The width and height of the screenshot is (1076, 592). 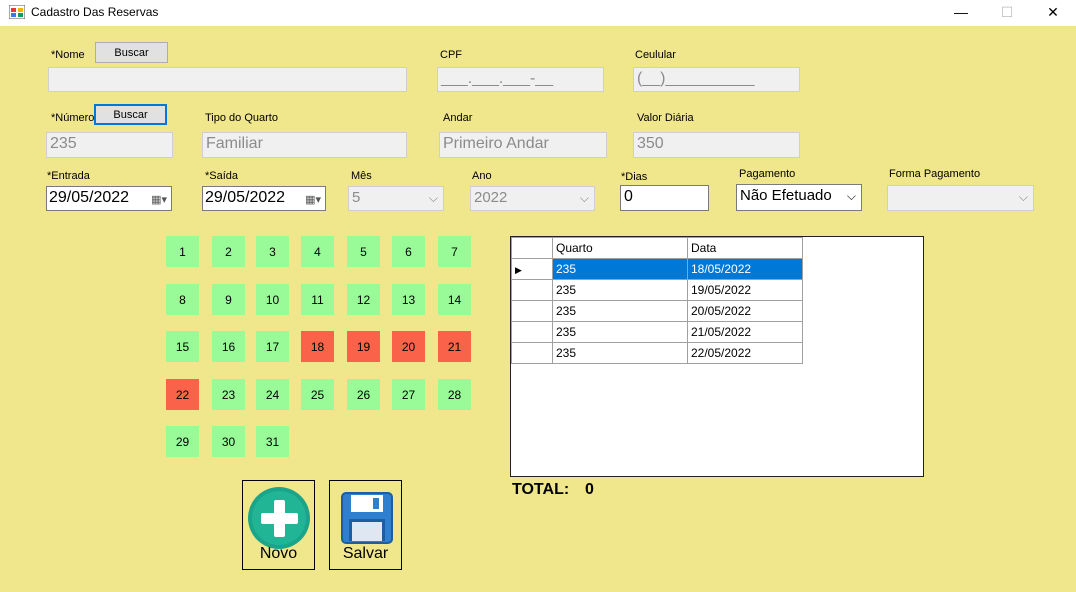 What do you see at coordinates (491, 197) in the screenshot?
I see `ano-value: 2022` at bounding box center [491, 197].